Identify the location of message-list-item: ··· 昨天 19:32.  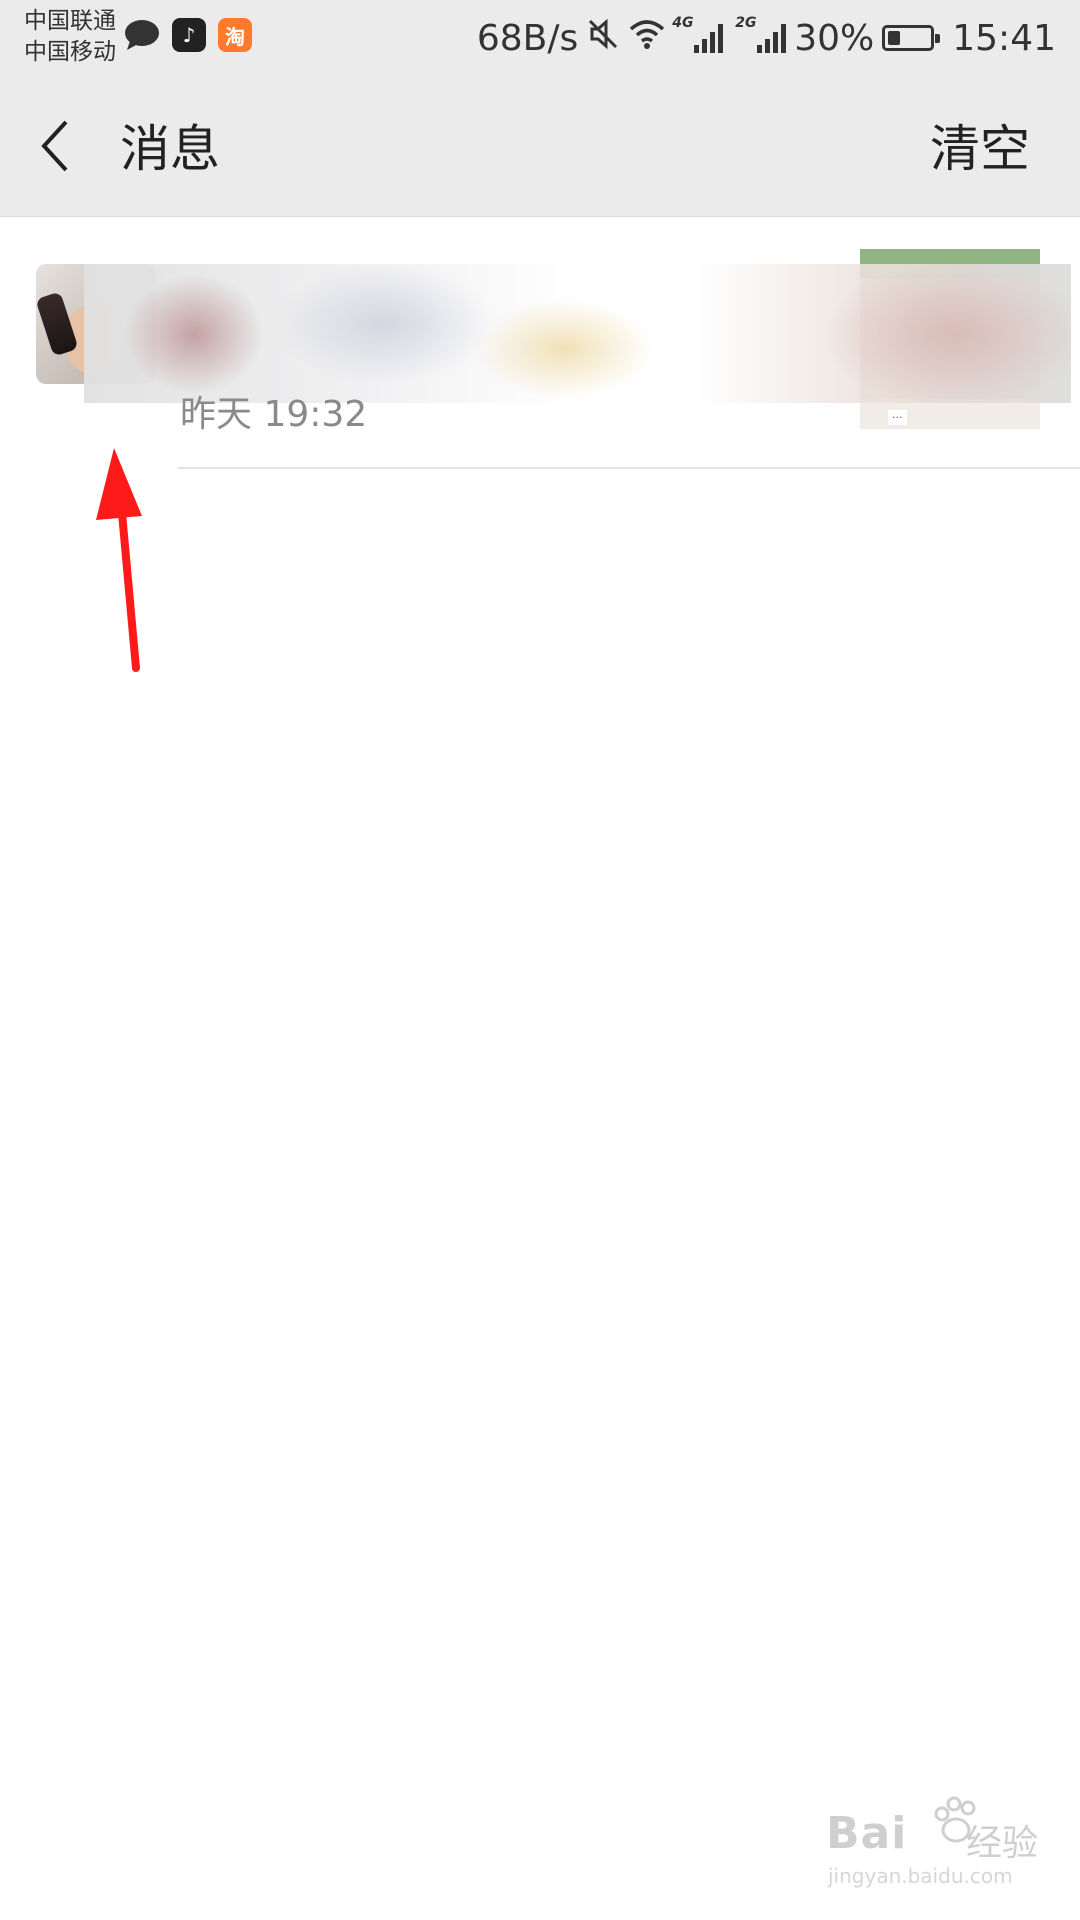
(540, 343).